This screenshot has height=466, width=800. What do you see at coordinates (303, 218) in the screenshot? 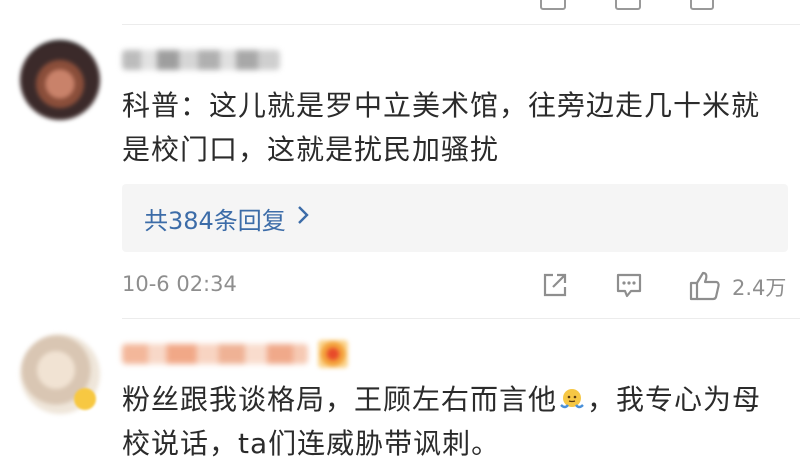
I see `chevron-right-icon` at bounding box center [303, 218].